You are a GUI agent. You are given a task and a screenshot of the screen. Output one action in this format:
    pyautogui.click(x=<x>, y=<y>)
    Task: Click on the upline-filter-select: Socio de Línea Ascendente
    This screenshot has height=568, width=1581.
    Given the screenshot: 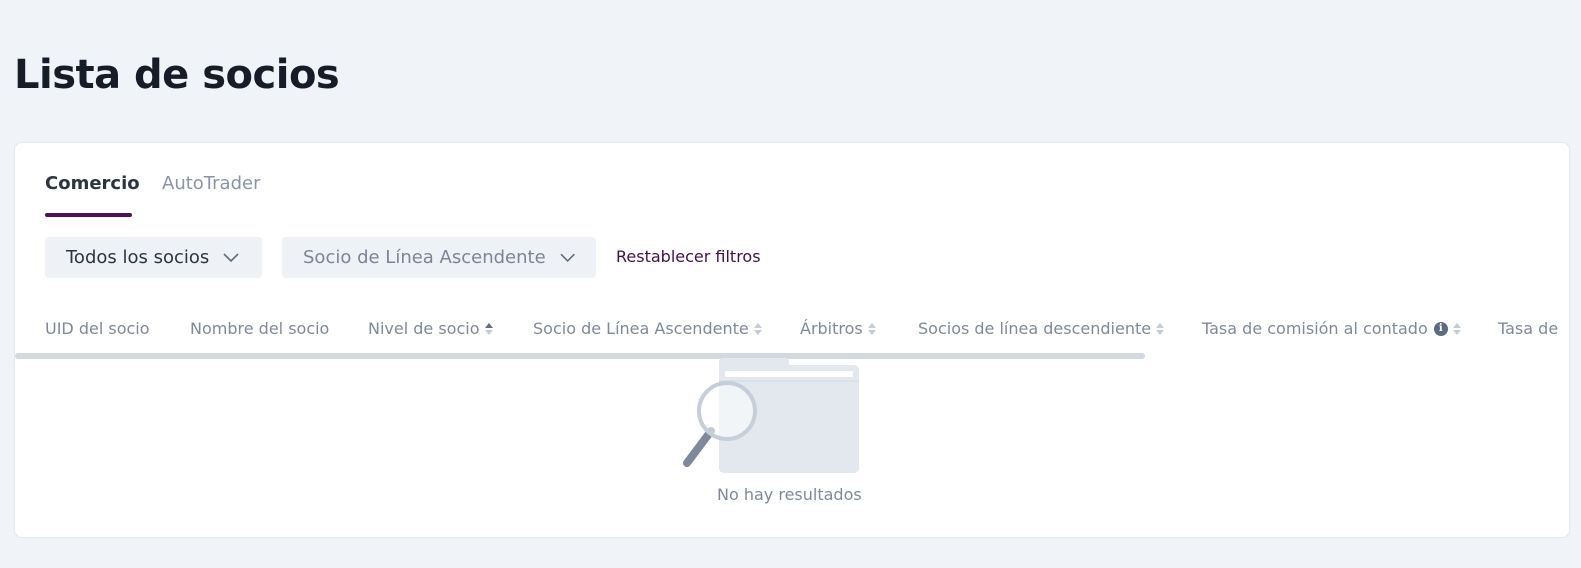 What is the action you would take?
    pyautogui.click(x=439, y=257)
    